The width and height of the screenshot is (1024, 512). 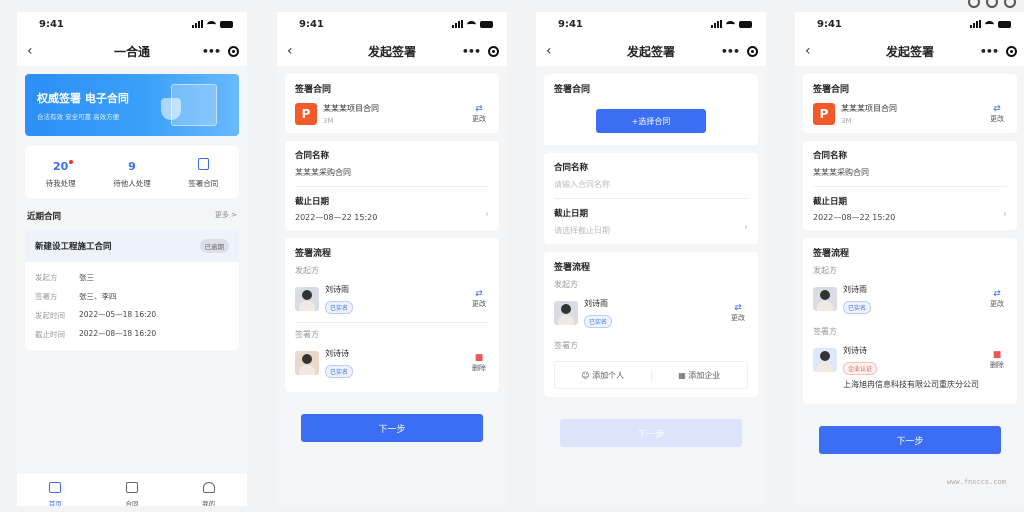 I want to click on stat-label: 签署合同, so click(x=203, y=183).